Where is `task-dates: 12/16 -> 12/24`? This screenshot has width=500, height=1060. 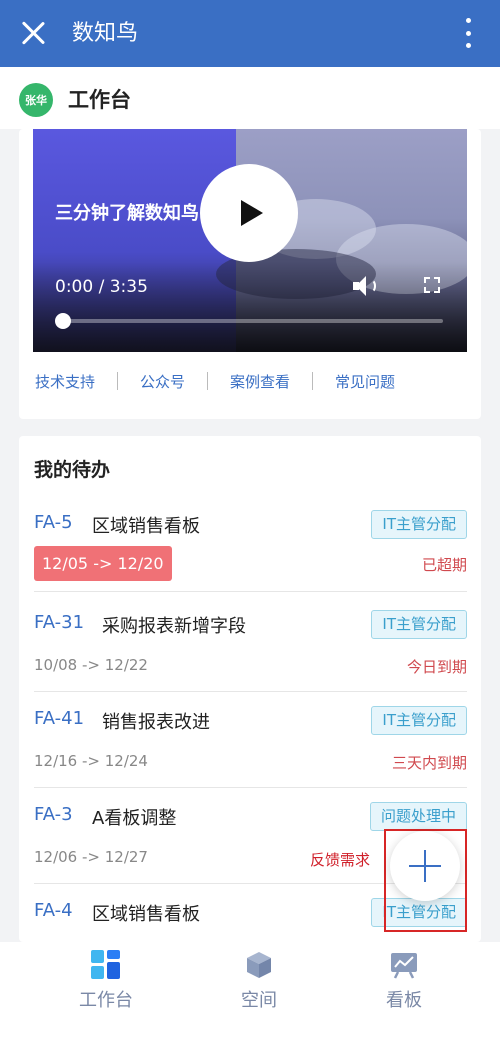 task-dates: 12/16 -> 12/24 is located at coordinates (91, 761).